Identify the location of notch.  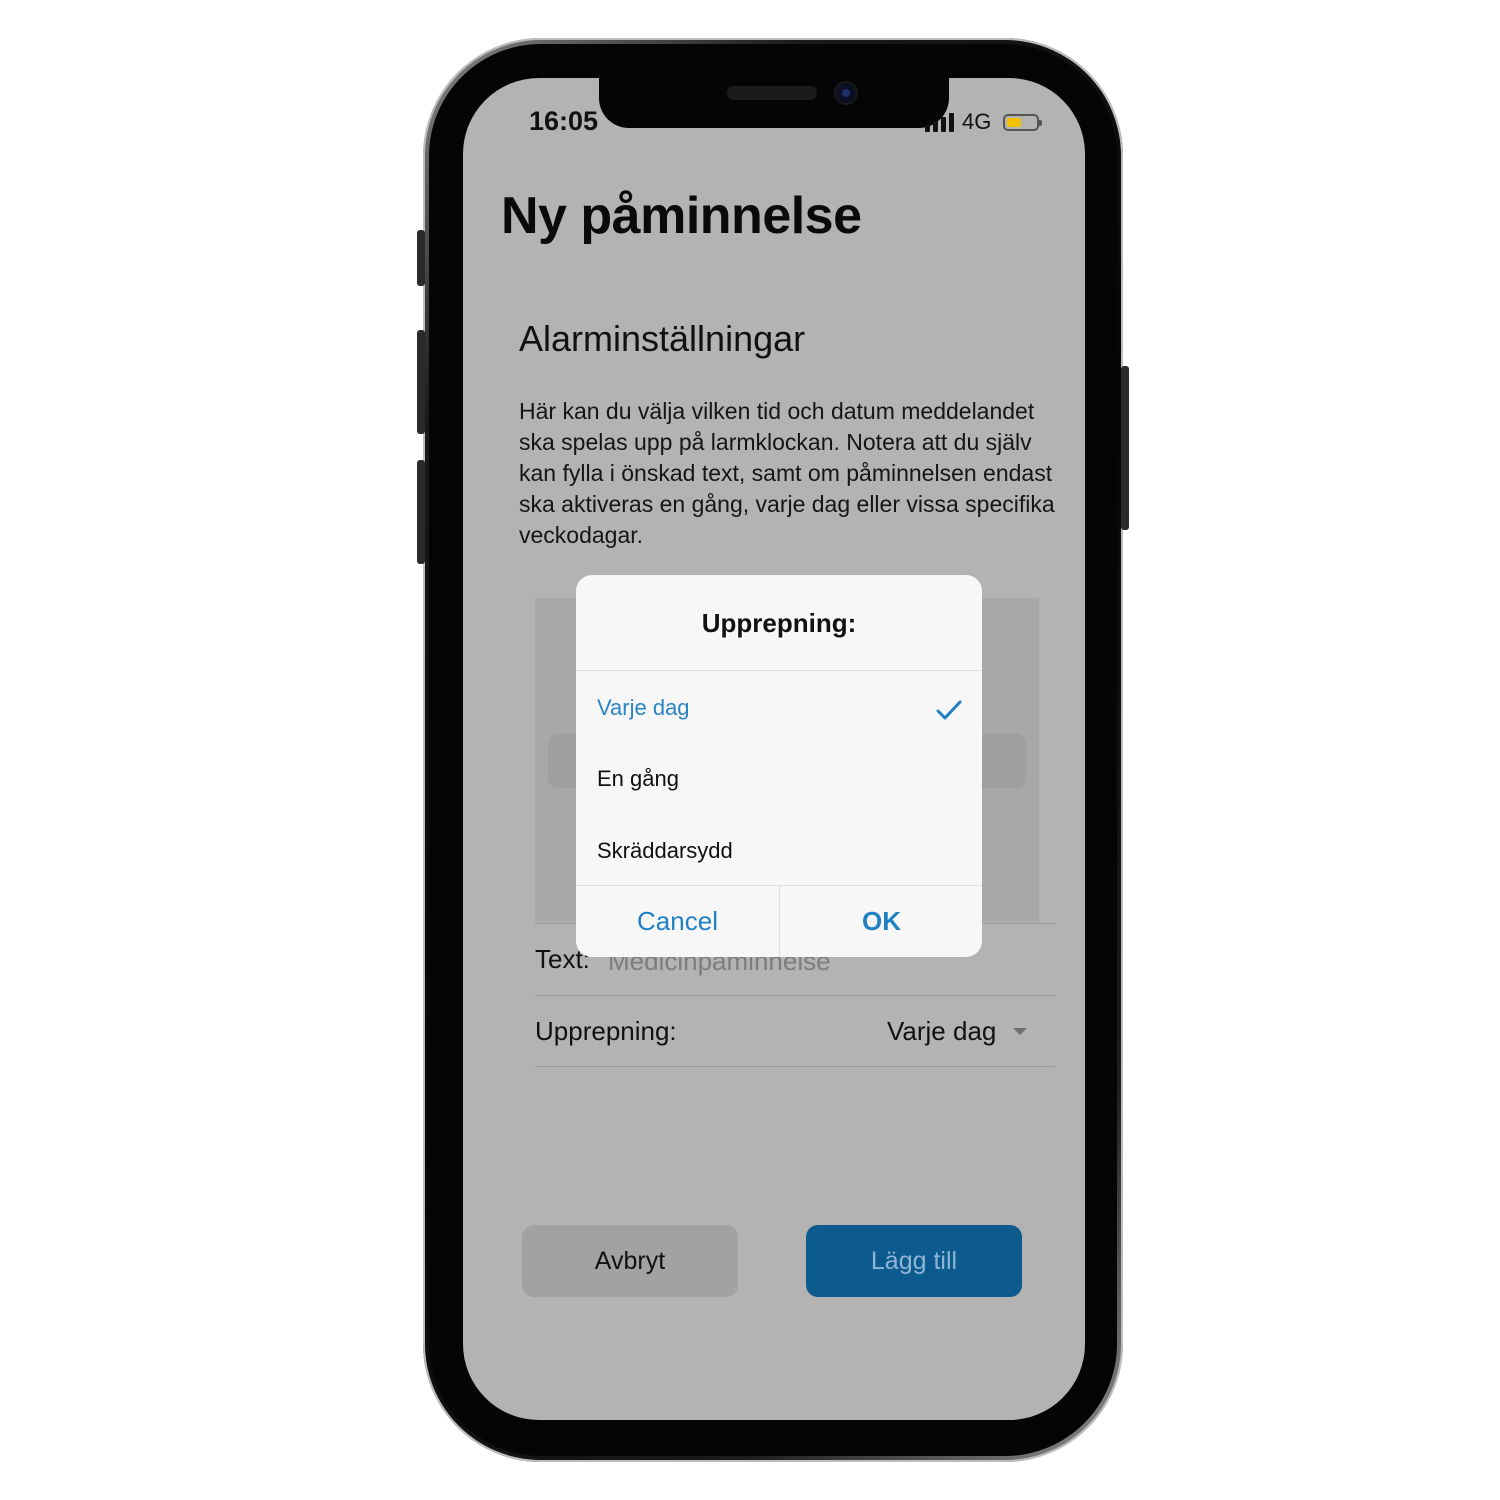
(774, 103).